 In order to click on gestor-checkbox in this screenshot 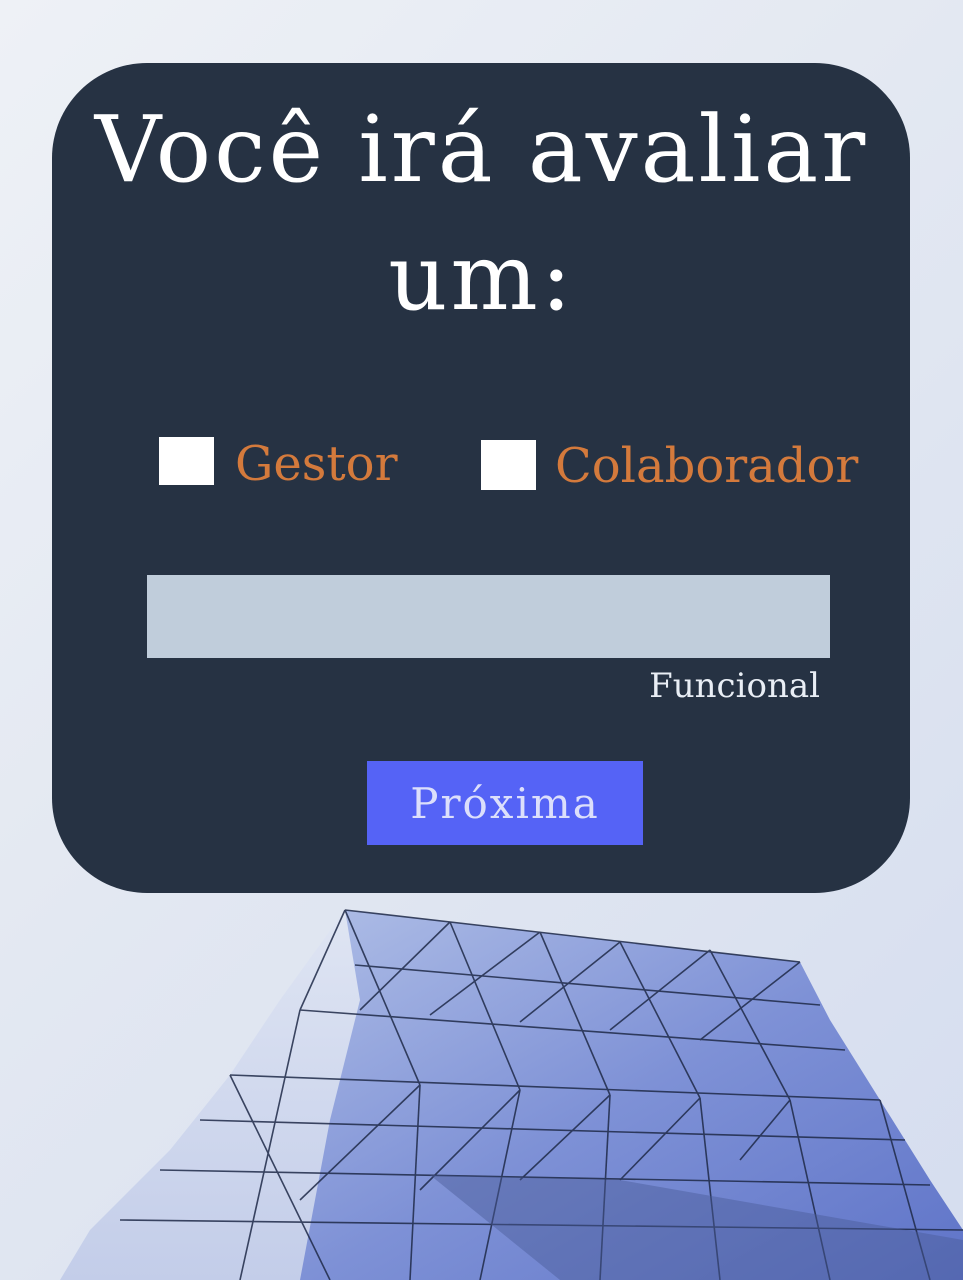, I will do `click(186, 461)`.